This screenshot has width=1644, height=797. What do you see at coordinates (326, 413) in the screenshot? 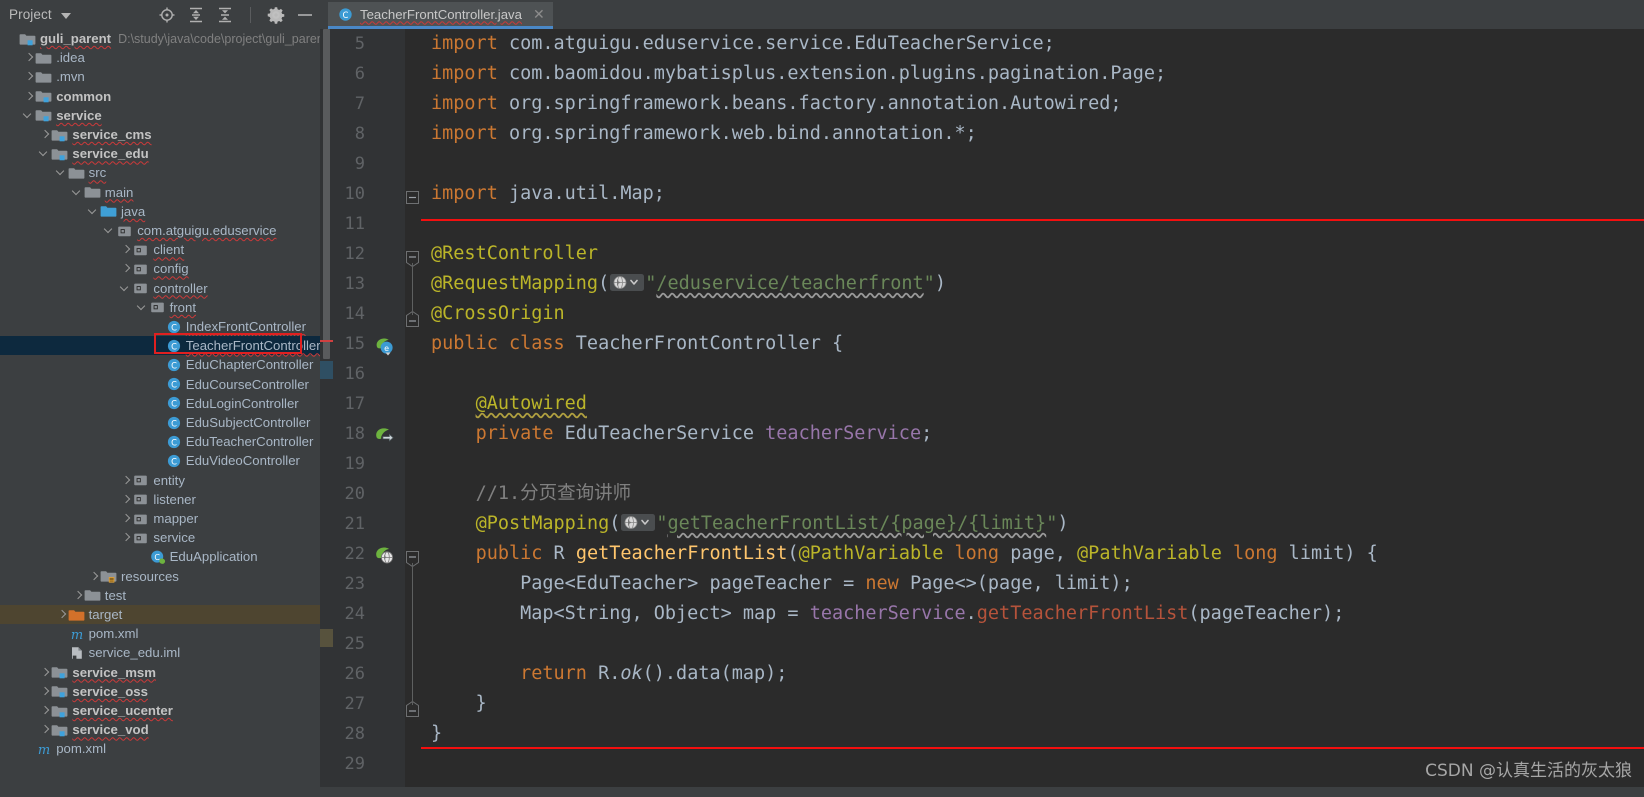
I see `editor-scrollbar-left` at bounding box center [326, 413].